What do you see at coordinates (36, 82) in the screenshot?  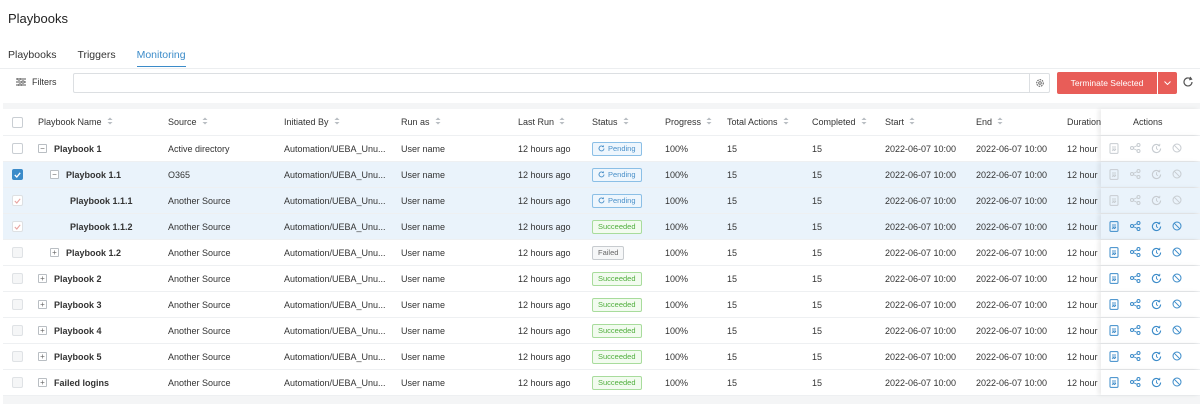 I see `filters-button: Filters` at bounding box center [36, 82].